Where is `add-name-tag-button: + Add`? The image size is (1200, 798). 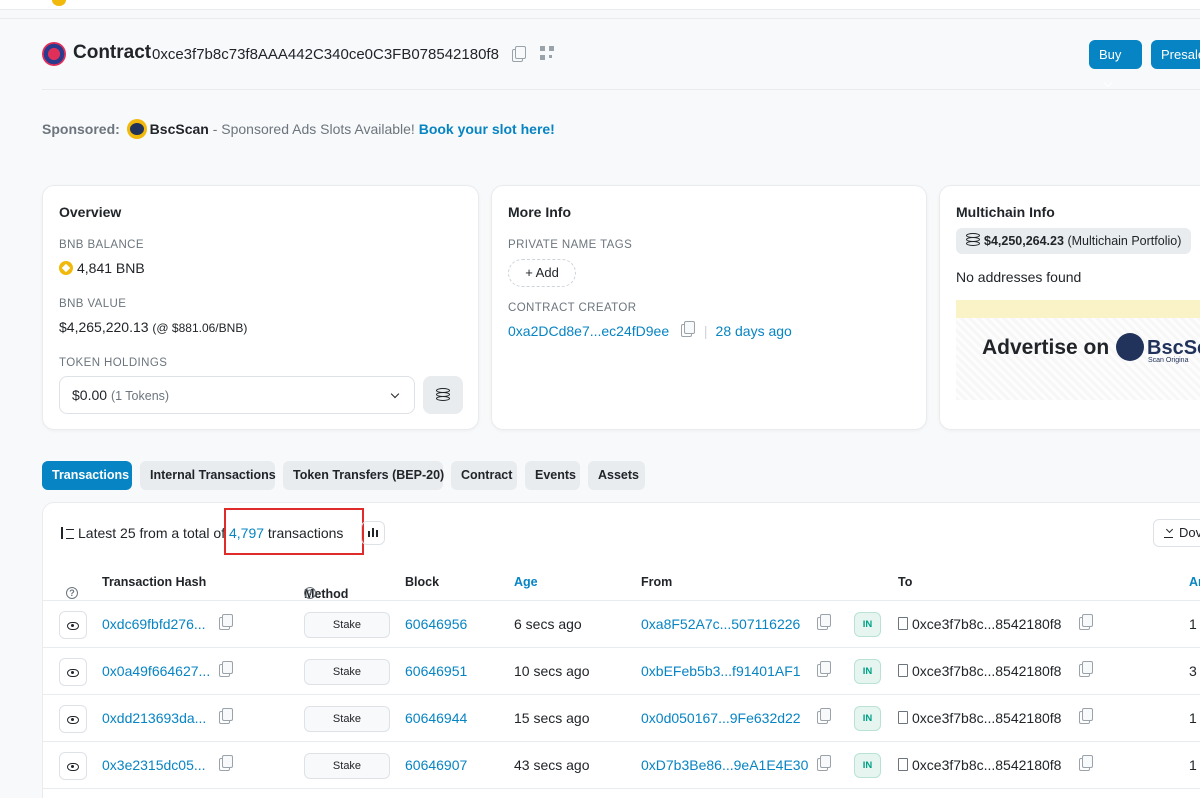
add-name-tag-button: + Add is located at coordinates (542, 273).